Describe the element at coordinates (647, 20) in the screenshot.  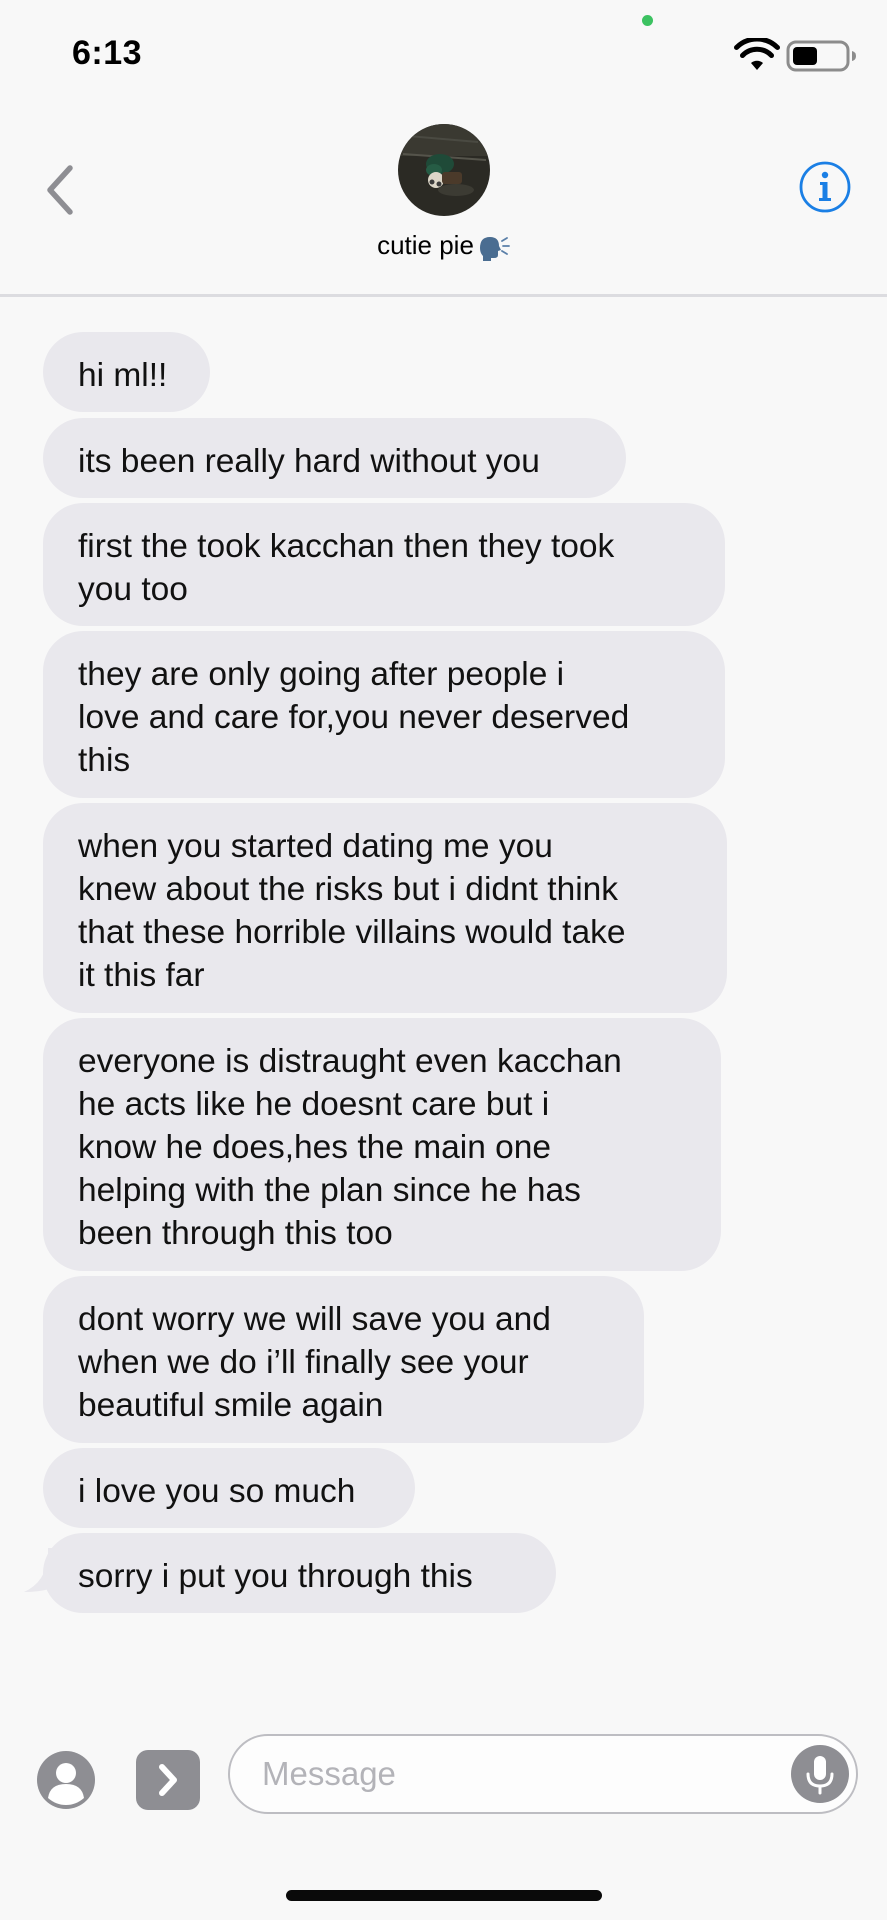
I see `camera-in-use-indicator` at that location.